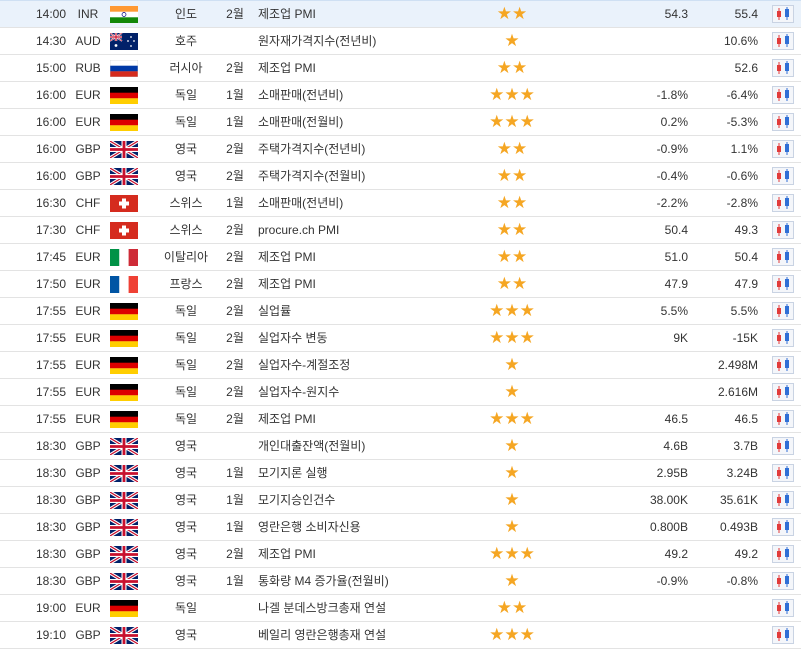 This screenshot has width=801, height=650. What do you see at coordinates (742, 581) in the screenshot?
I see `forecast-value: -0.8%` at bounding box center [742, 581].